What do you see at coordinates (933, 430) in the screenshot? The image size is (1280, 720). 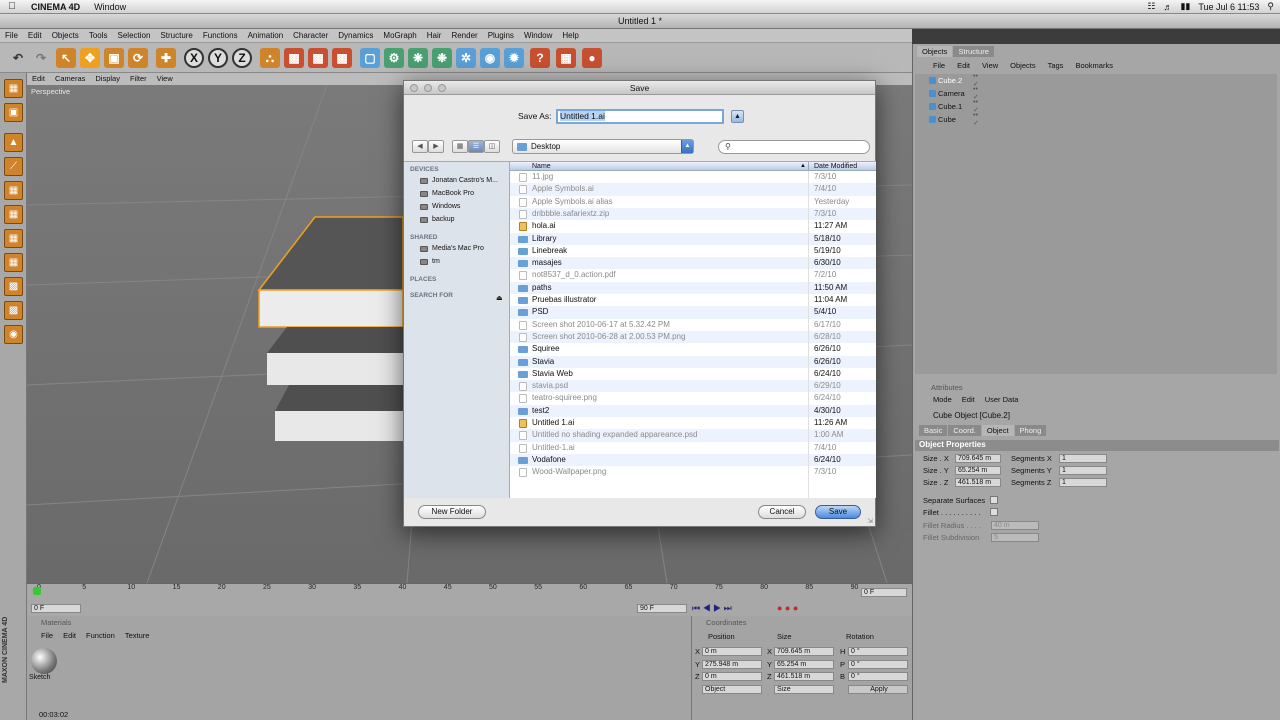 I see `attributes-tab: Basic` at bounding box center [933, 430].